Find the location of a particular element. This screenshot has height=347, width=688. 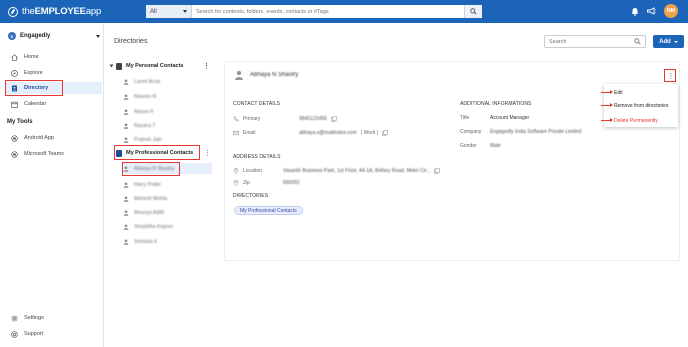

search-icon is located at coordinates (637, 41).